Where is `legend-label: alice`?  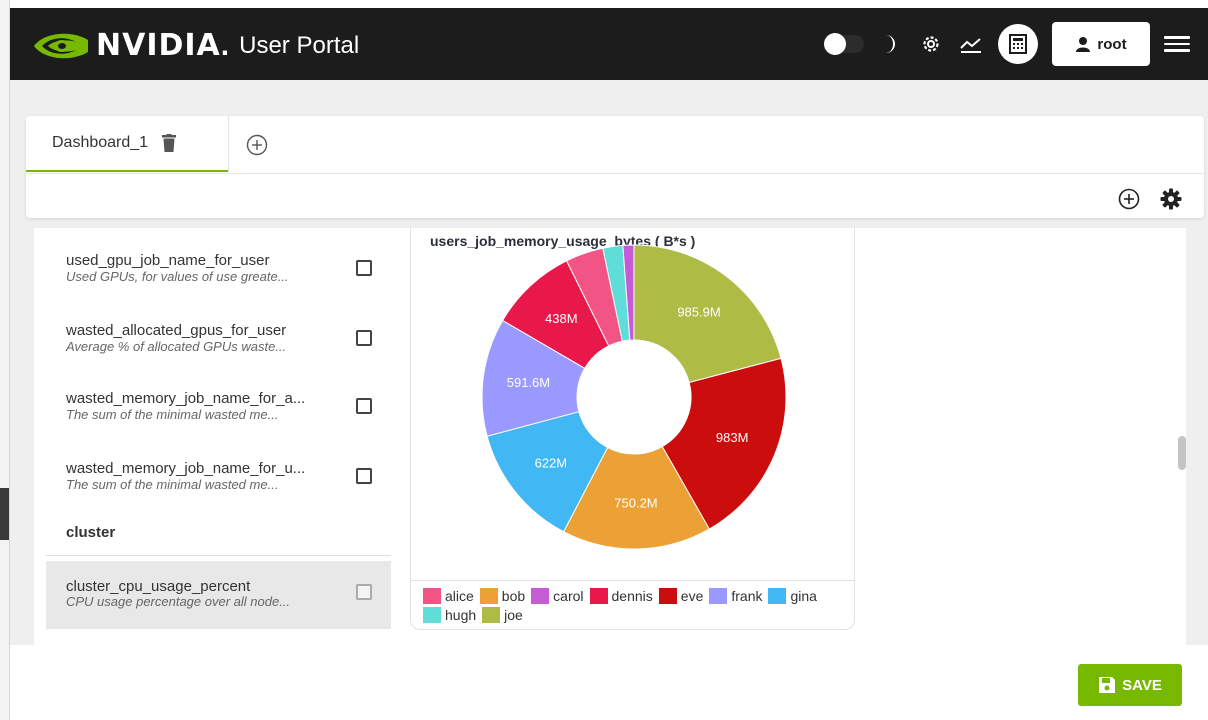
legend-label: alice is located at coordinates (459, 595).